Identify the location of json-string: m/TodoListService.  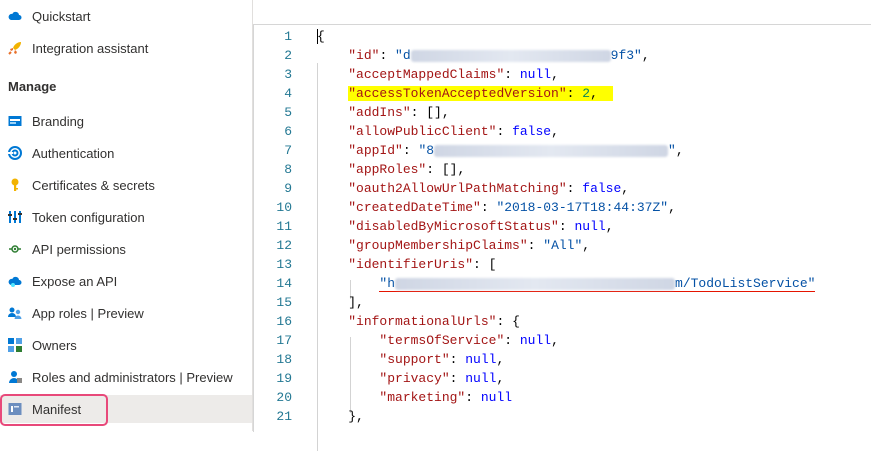
(741, 283).